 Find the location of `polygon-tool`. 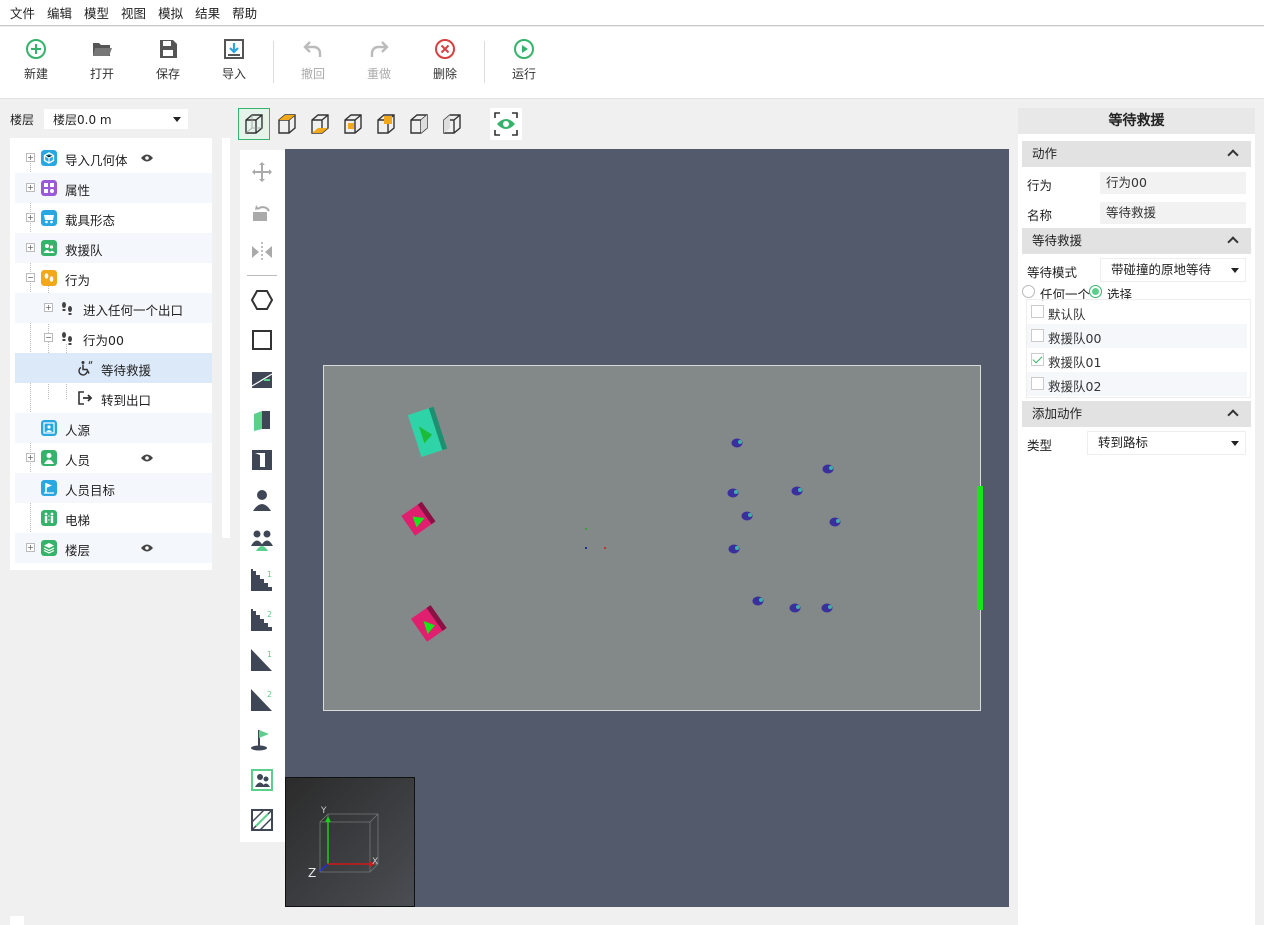

polygon-tool is located at coordinates (262, 300).